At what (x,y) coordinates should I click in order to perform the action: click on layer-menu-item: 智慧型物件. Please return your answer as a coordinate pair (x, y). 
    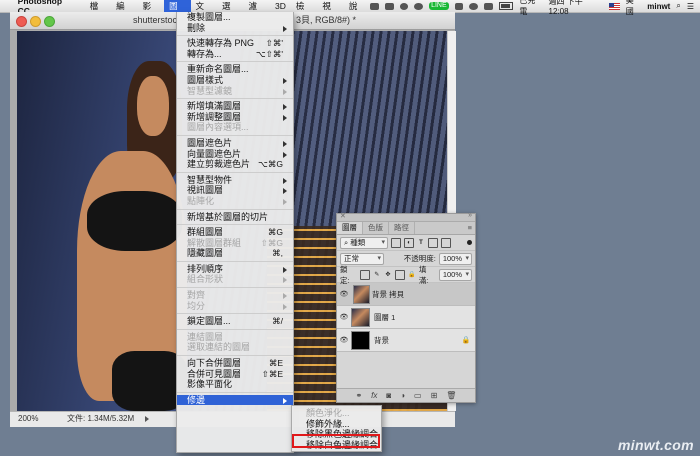
    Looking at the image, I should click on (235, 180).